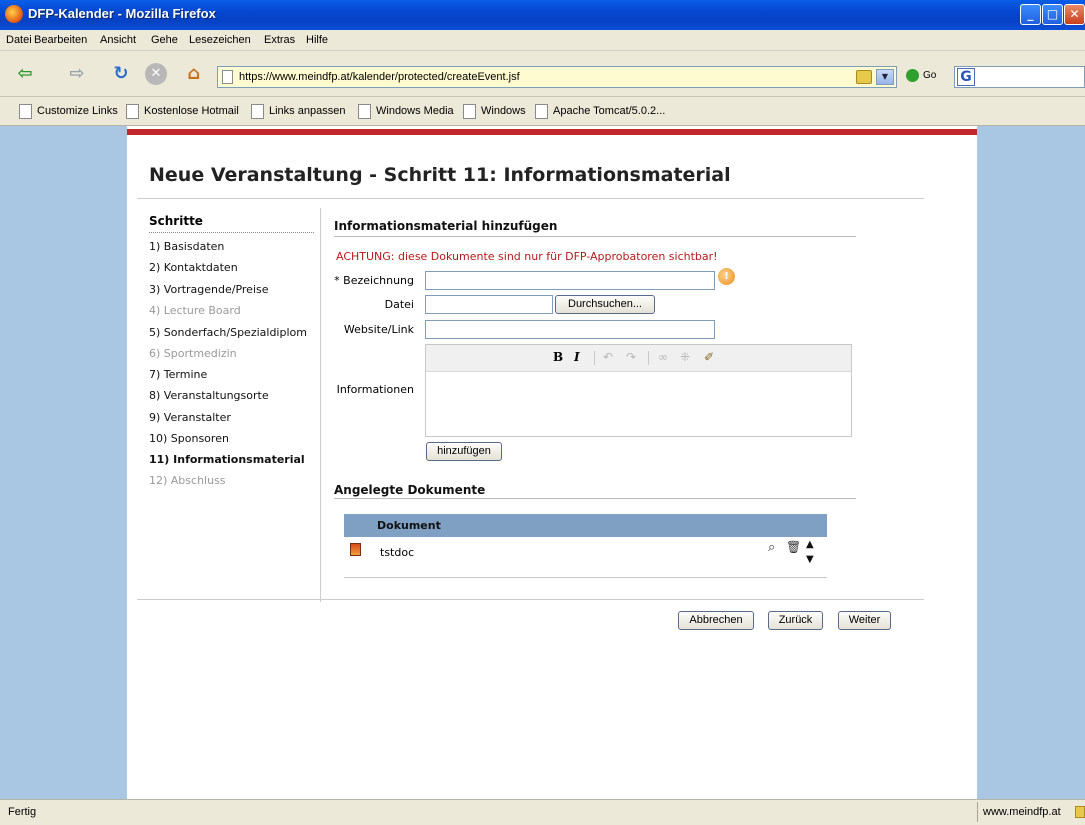  I want to click on step-kontaktdaten: 2) Kontaktdaten, so click(193, 267).